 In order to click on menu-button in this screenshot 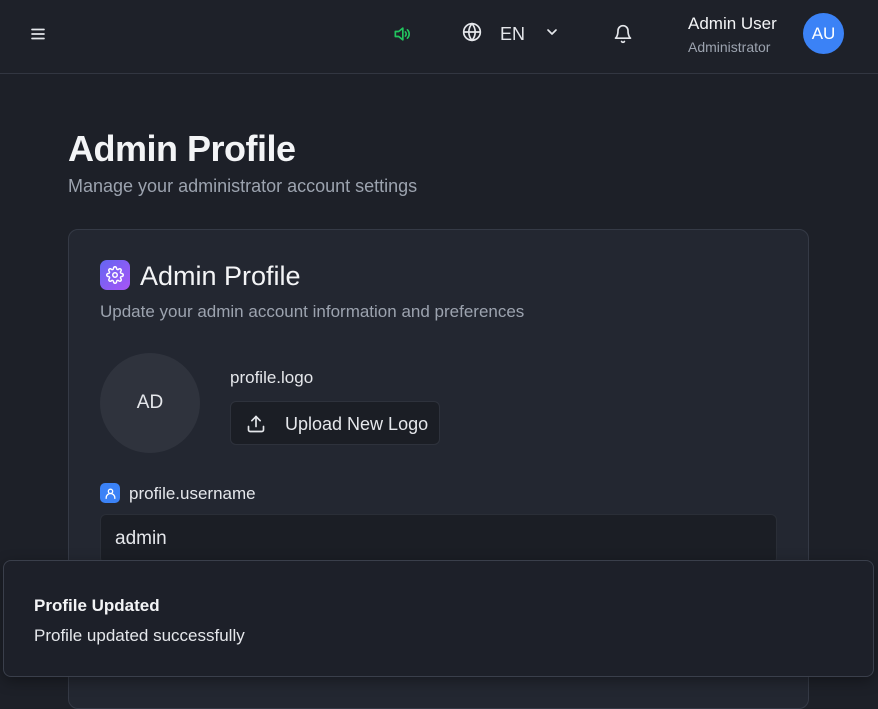, I will do `click(38, 34)`.